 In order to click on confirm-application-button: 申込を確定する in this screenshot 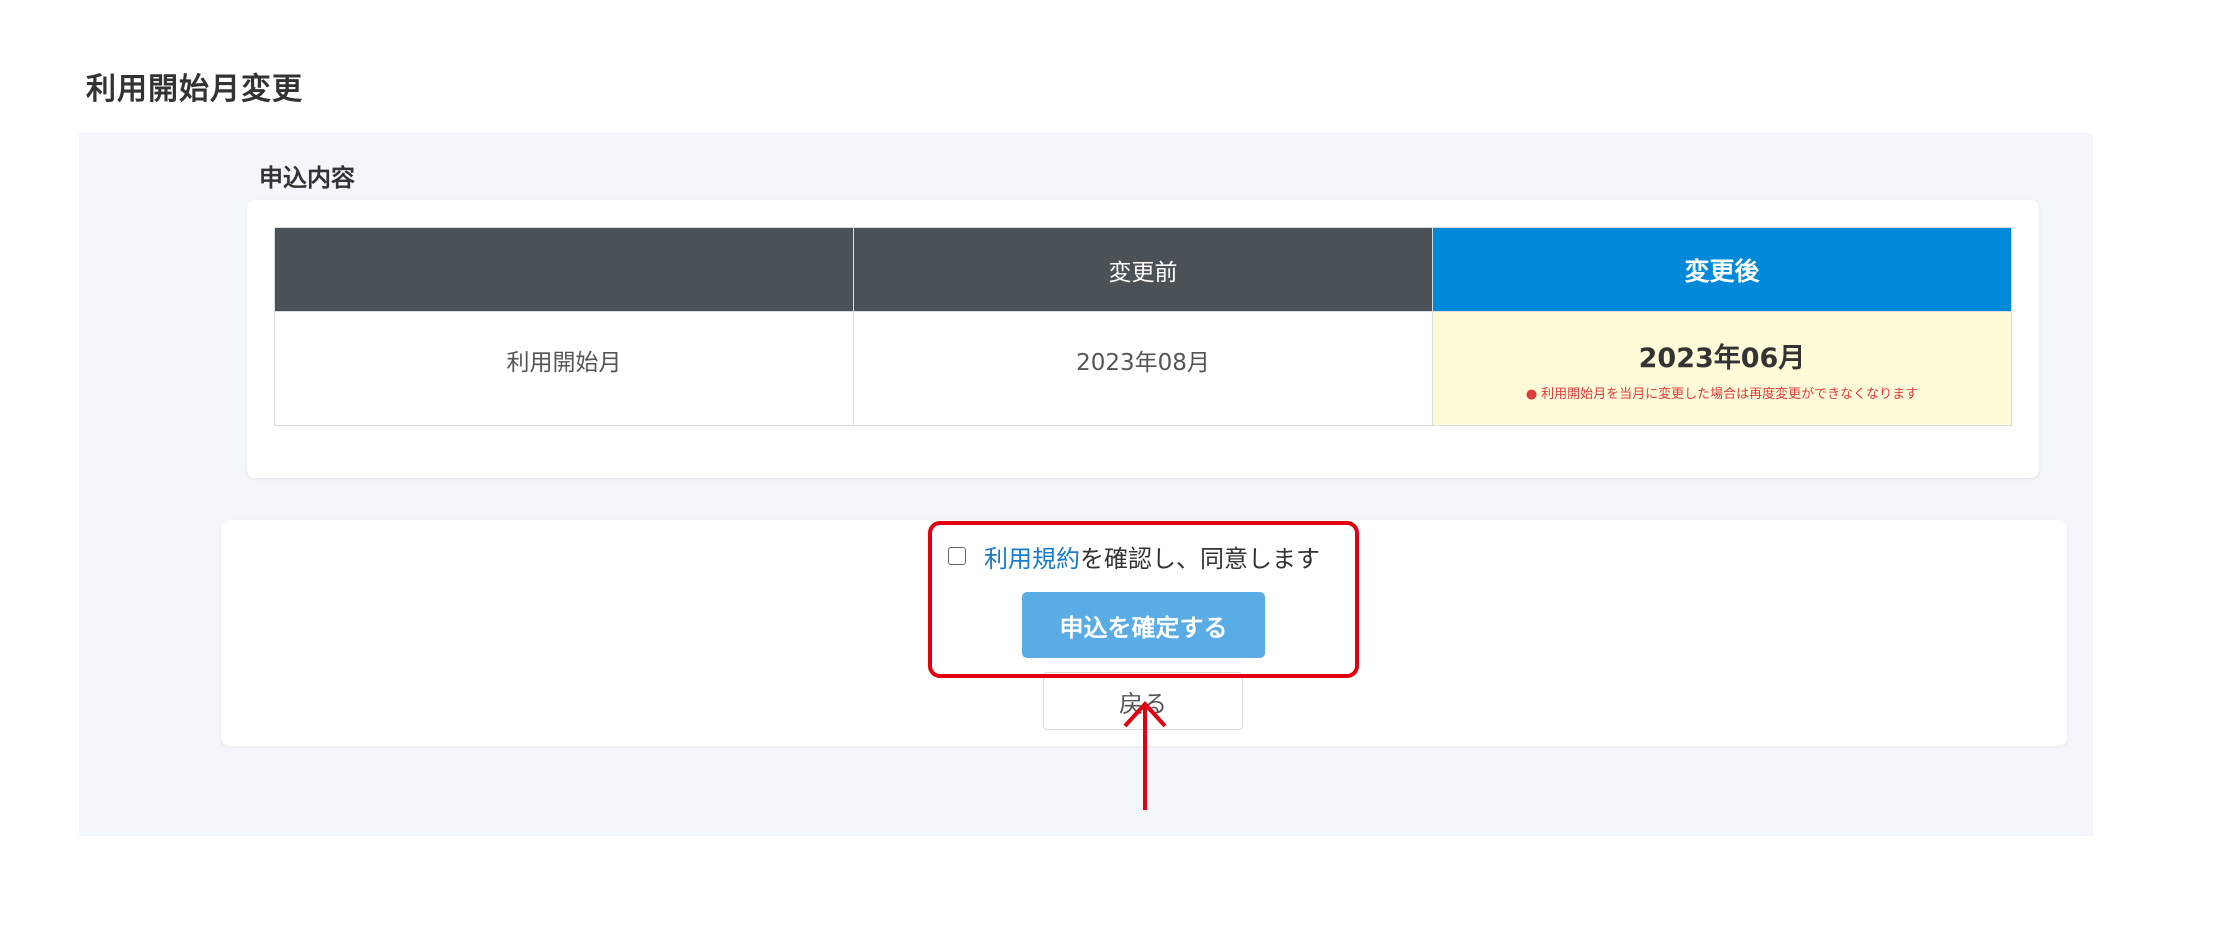, I will do `click(1143, 625)`.